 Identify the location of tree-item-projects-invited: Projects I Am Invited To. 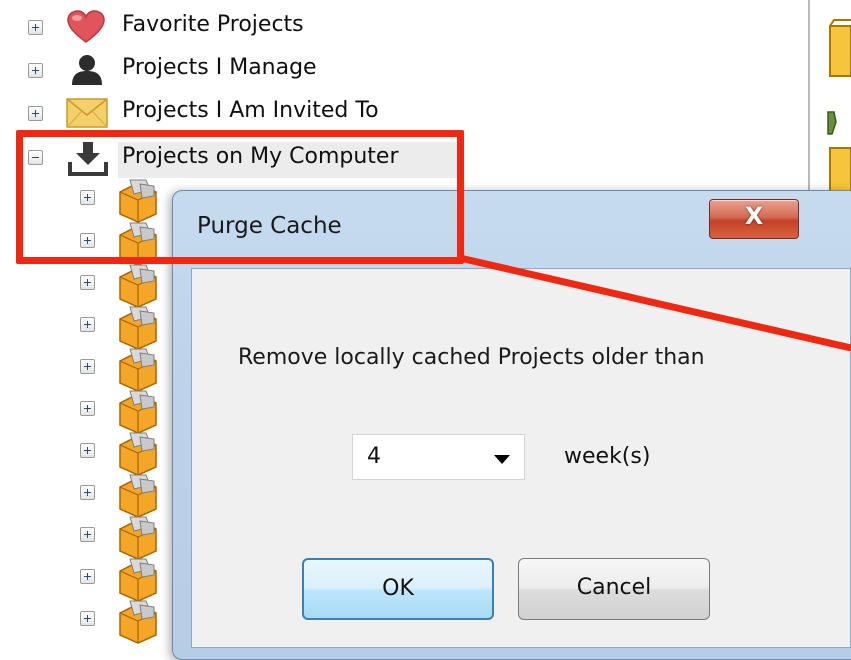
(230, 113).